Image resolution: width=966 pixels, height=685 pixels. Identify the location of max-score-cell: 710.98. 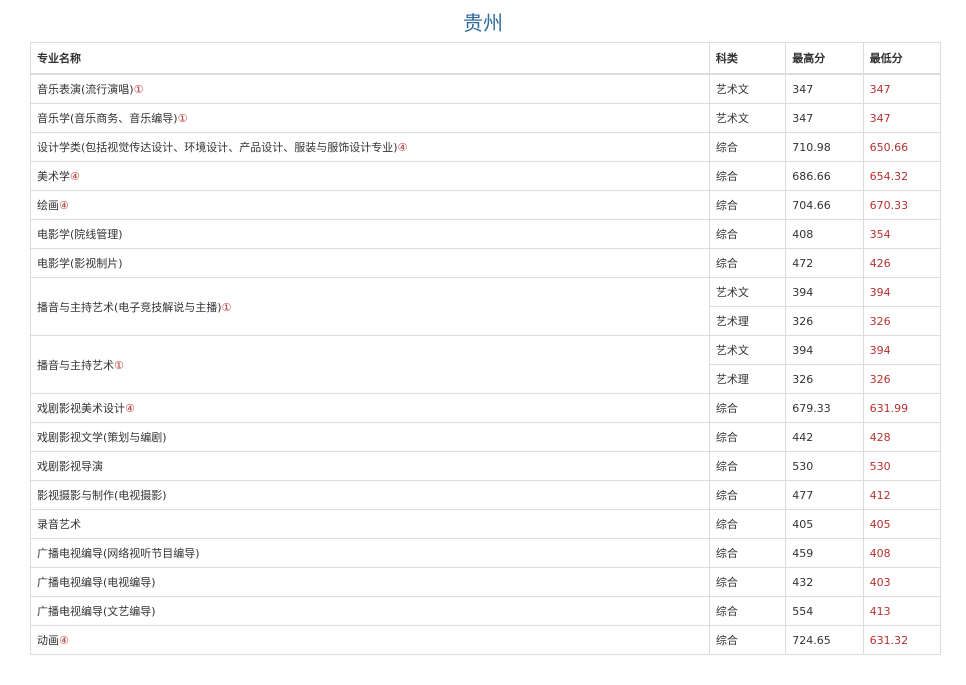
(824, 147).